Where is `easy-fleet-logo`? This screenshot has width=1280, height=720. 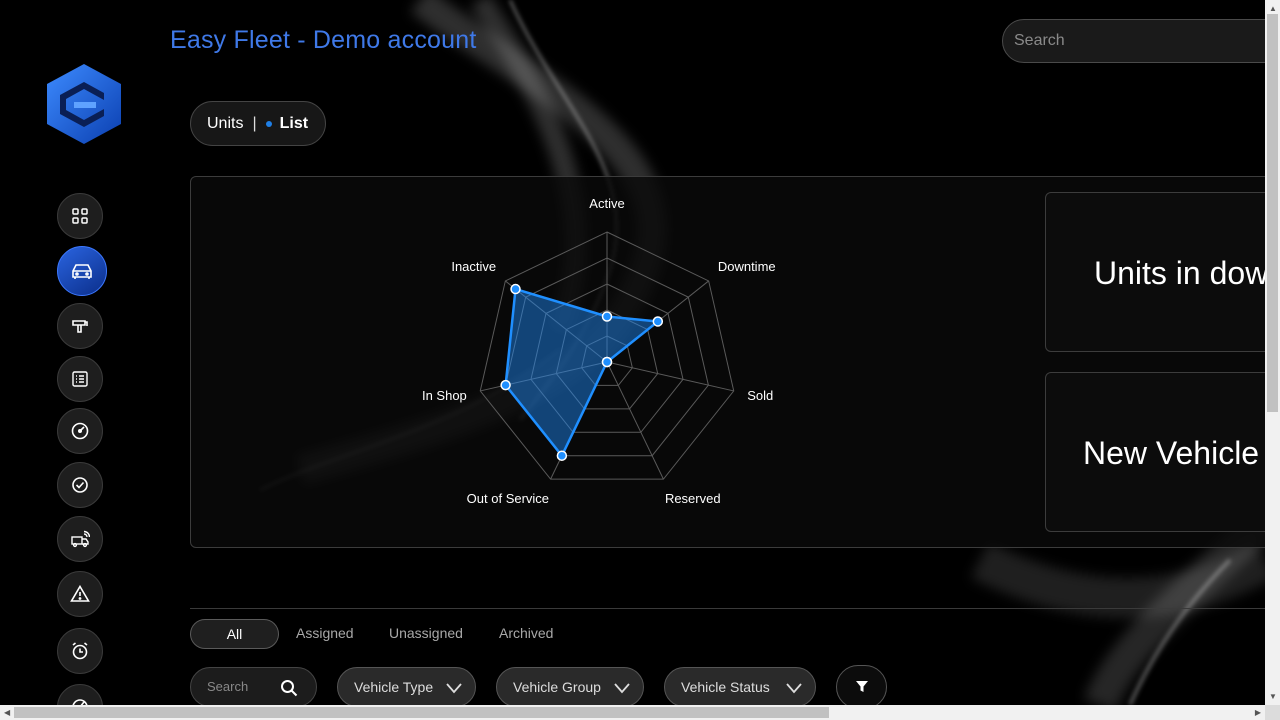 easy-fleet-logo is located at coordinates (84, 104).